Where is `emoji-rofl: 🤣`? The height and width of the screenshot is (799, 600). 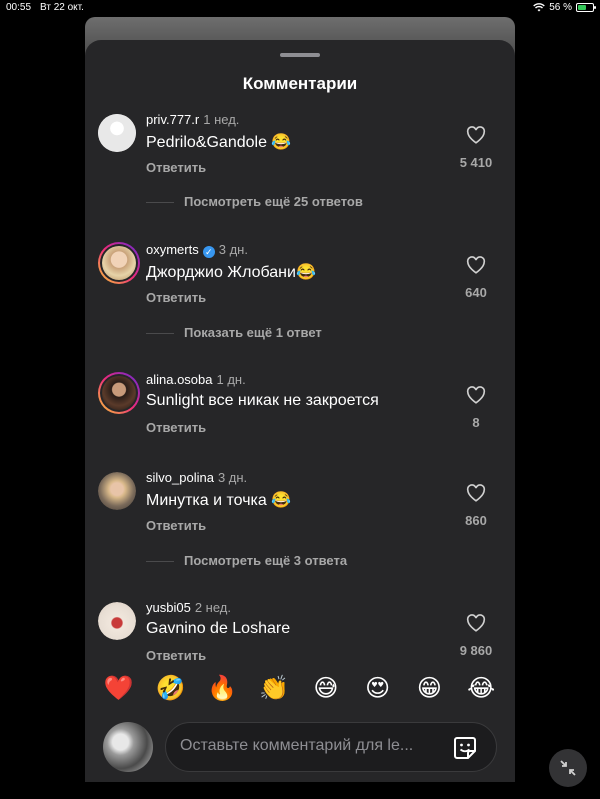
emoji-rofl: 🤣 is located at coordinates (171, 688).